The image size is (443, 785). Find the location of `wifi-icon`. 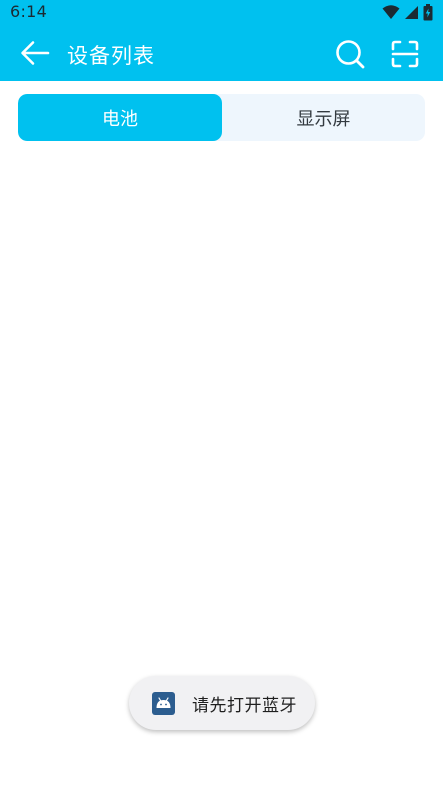

wifi-icon is located at coordinates (391, 12).